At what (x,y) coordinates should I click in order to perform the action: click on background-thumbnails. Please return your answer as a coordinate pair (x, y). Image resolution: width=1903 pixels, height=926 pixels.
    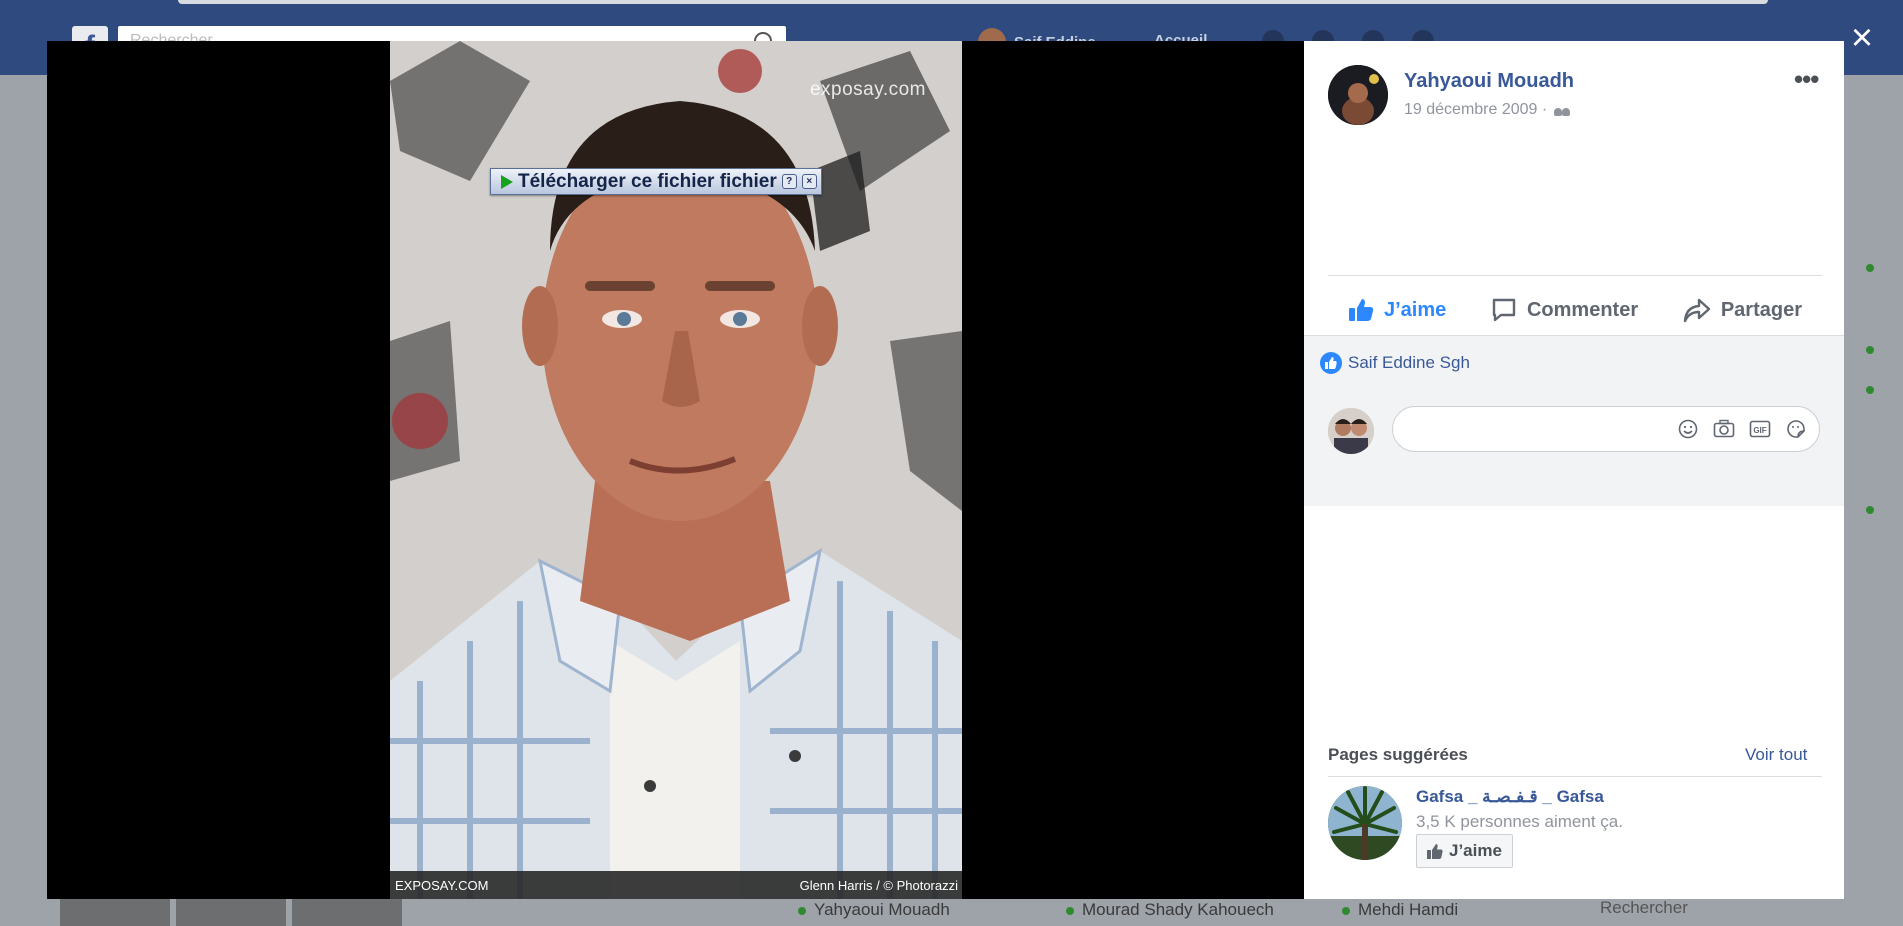
    Looking at the image, I should click on (231, 912).